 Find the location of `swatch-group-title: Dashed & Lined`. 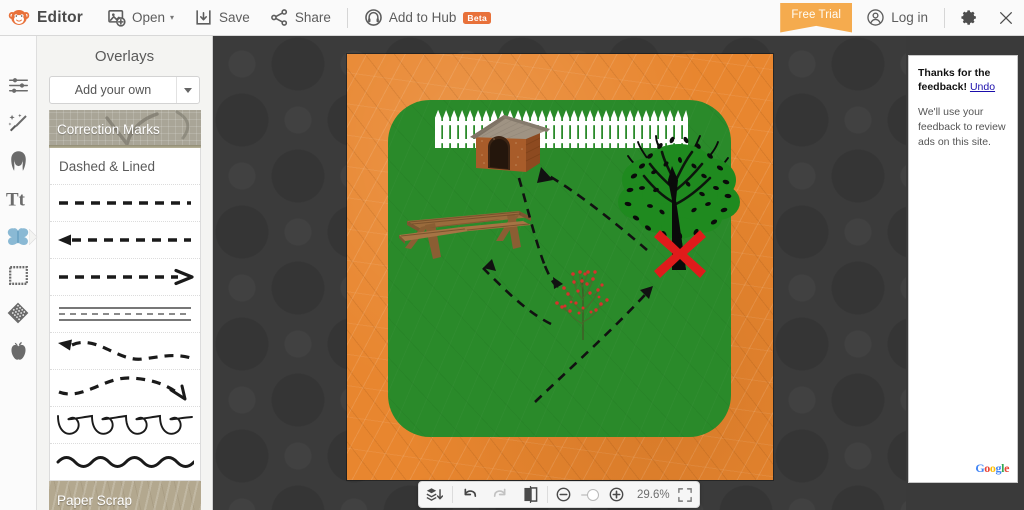

swatch-group-title: Dashed & Lined is located at coordinates (107, 166).